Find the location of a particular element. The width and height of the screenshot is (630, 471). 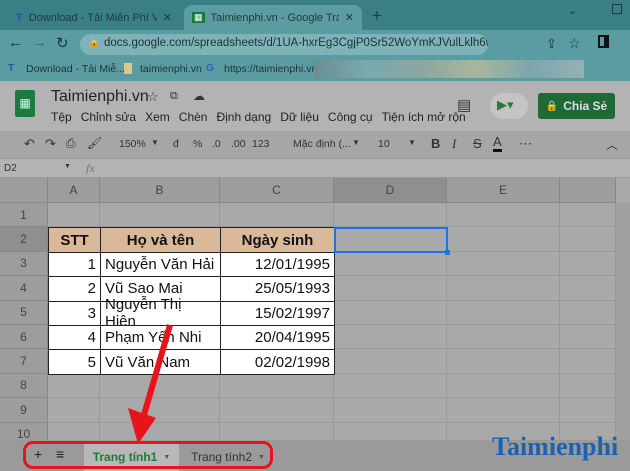

currency-button: đ is located at coordinates (176, 144).